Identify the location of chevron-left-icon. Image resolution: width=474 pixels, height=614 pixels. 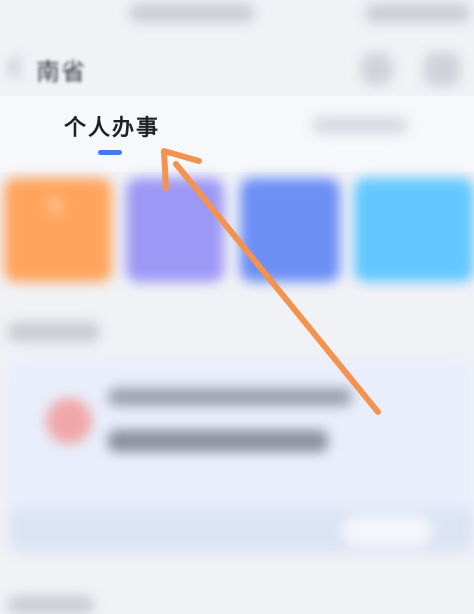
(15, 67).